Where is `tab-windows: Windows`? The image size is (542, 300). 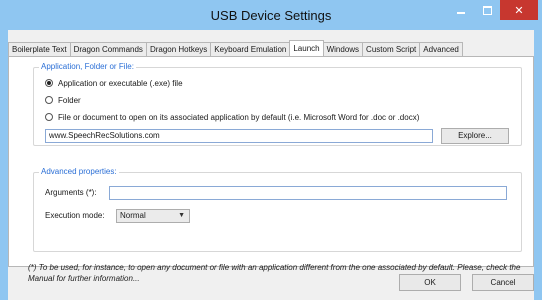
tab-windows: Windows is located at coordinates (343, 49).